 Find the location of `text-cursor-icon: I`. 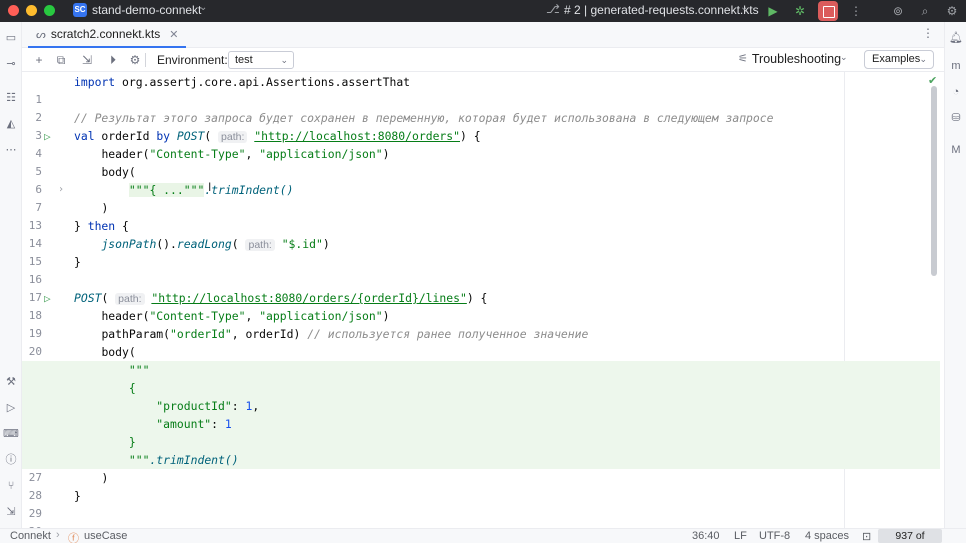

text-cursor-icon: I is located at coordinates (210, 187).